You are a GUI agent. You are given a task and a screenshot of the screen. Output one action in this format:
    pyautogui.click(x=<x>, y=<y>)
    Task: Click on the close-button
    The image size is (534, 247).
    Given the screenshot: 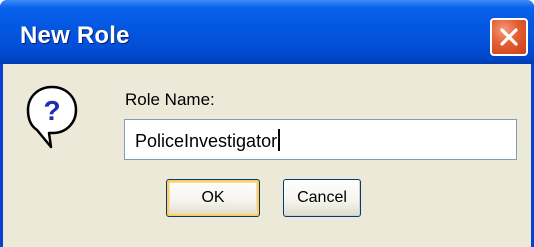 What is the action you would take?
    pyautogui.click(x=509, y=37)
    